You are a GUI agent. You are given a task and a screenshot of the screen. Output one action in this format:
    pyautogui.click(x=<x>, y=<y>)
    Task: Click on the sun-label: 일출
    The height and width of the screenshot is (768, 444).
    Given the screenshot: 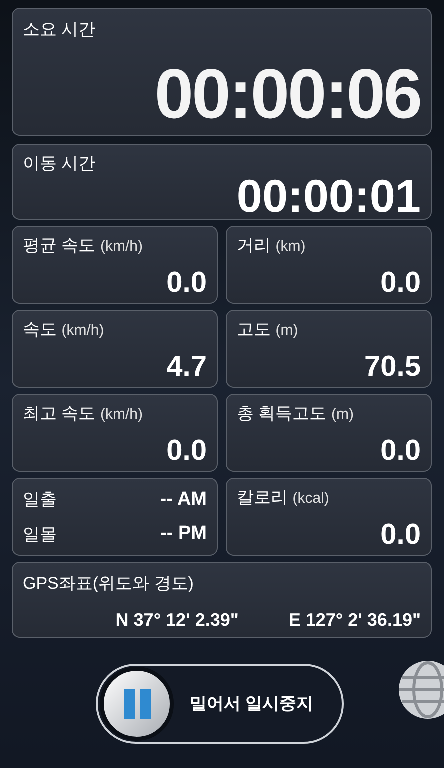 What is the action you would take?
    pyautogui.click(x=40, y=500)
    